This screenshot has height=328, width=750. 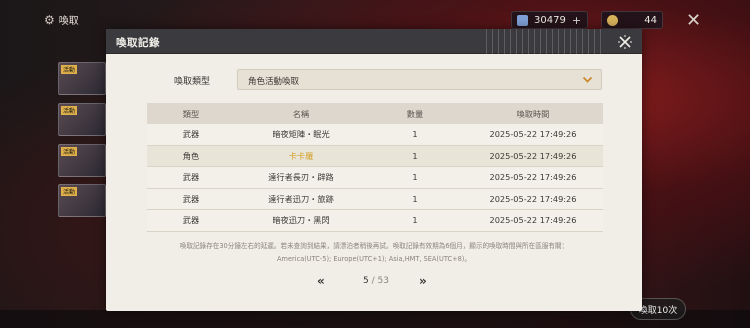 I want to click on header-time: 喚取時間, so click(x=533, y=113).